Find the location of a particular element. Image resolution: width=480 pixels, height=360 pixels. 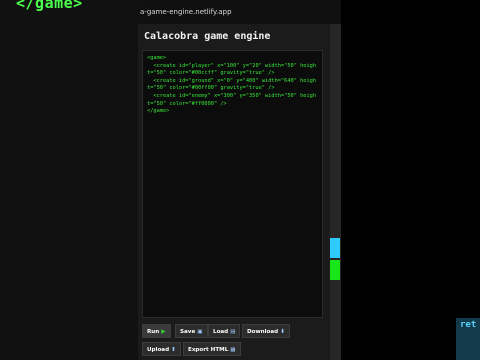

upload-label: Upload is located at coordinates (158, 350).